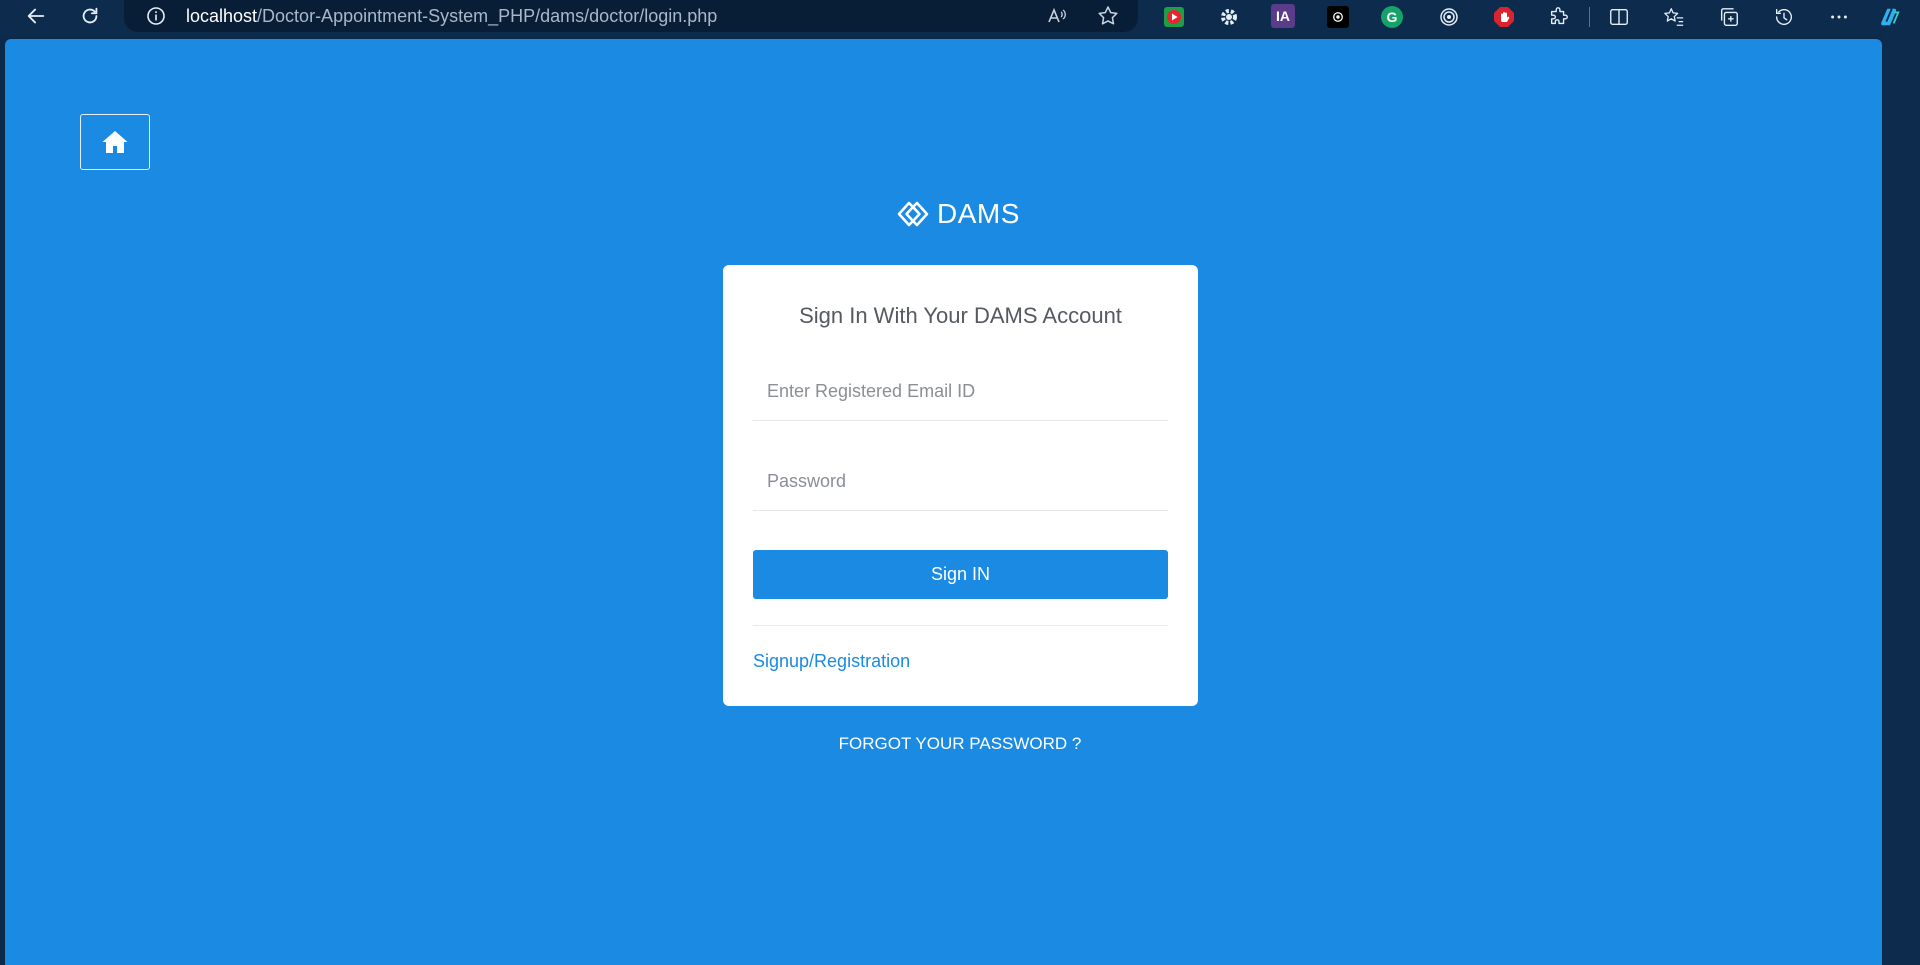 The height and width of the screenshot is (965, 1920). I want to click on brand-name: DAMS, so click(978, 213).